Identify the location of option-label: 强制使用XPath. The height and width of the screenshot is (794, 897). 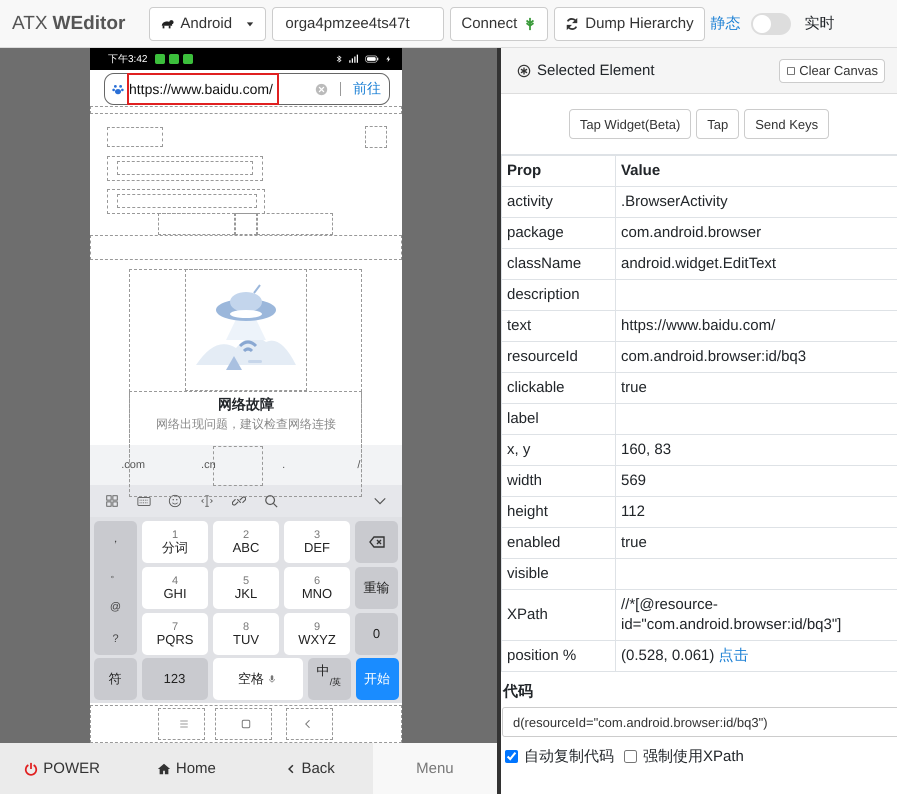
(693, 756).